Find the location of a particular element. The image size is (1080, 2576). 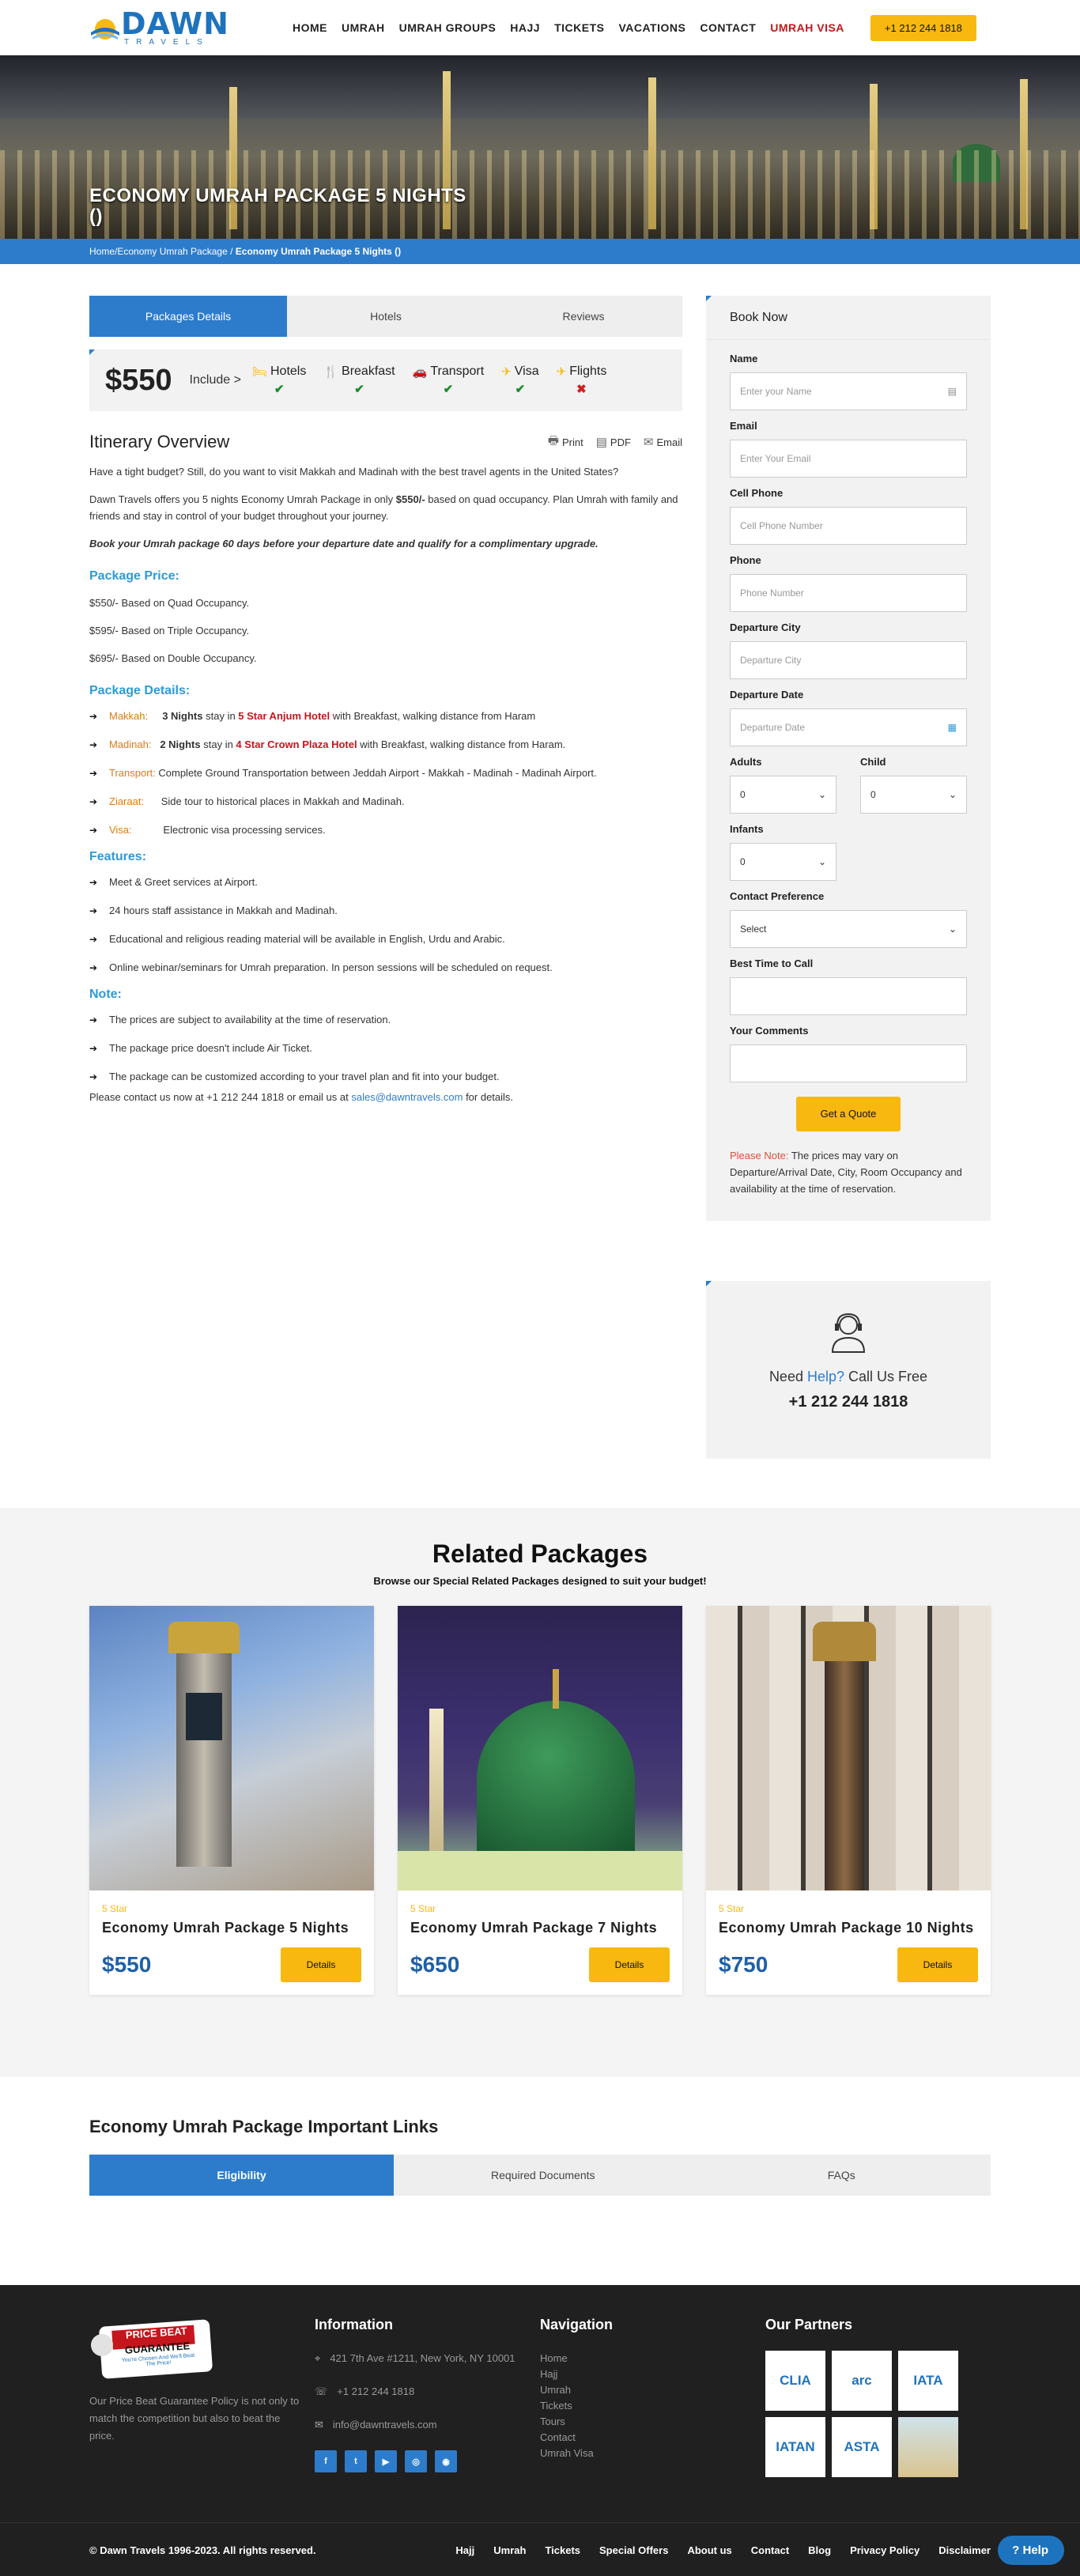

comments-textarea is located at coordinates (849, 1063).